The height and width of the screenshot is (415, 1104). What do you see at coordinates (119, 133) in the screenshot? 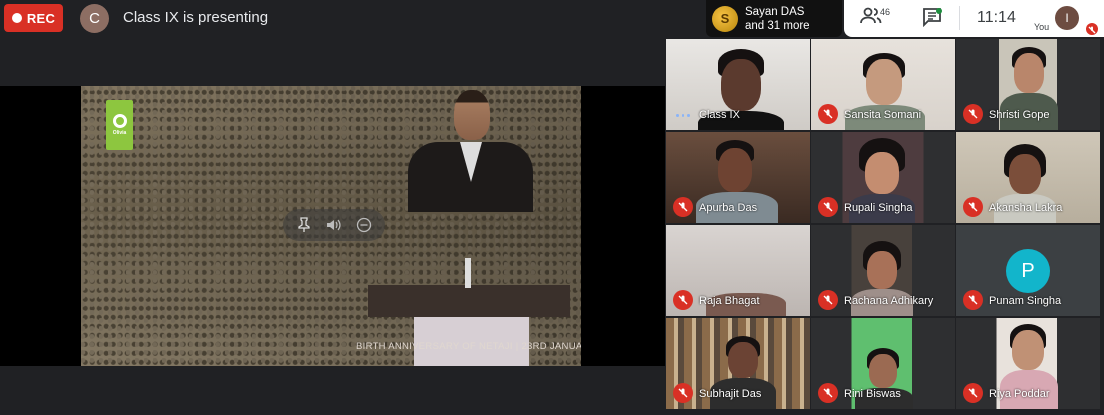
I see `logo-text: Olivia` at bounding box center [119, 133].